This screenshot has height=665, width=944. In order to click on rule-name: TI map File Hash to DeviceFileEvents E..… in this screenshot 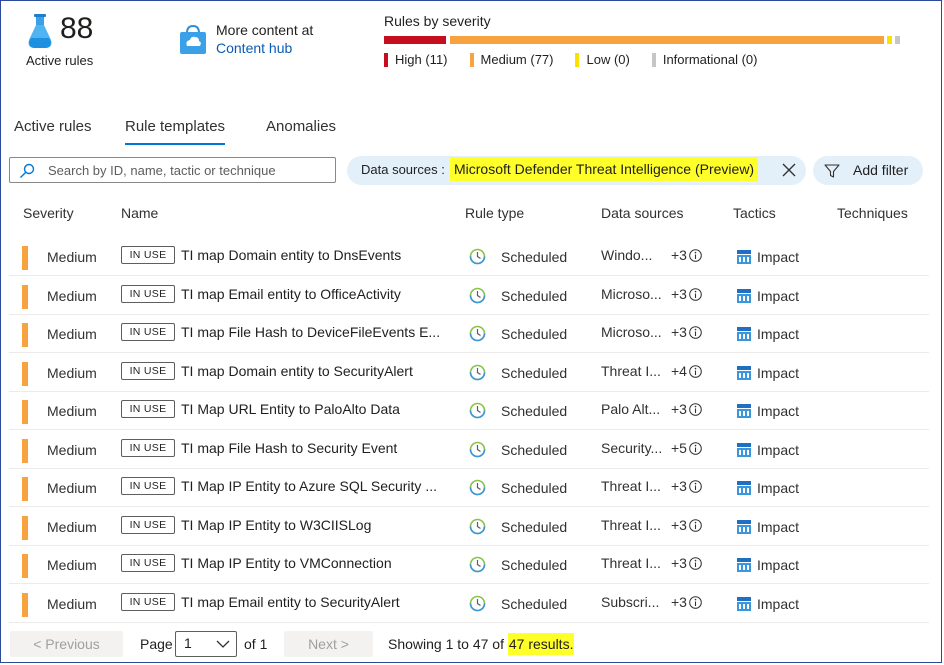, I will do `click(310, 332)`.